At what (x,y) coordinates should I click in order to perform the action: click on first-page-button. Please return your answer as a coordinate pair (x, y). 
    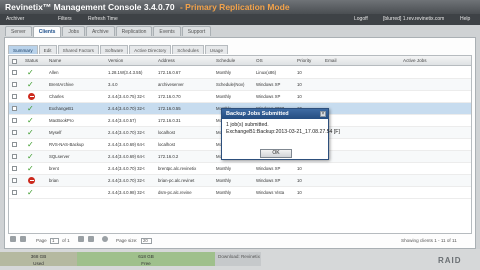
    Looking at the image, I should click on (13, 241).